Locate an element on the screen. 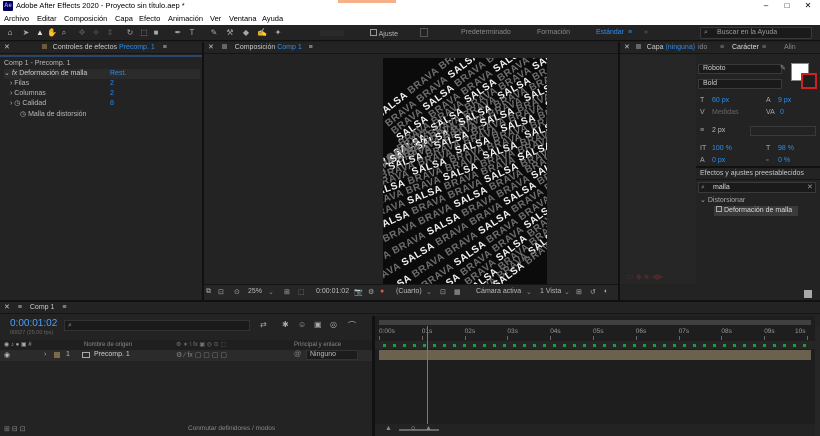 The image size is (820, 436). always-preview-icon: ⧉ is located at coordinates (208, 292).